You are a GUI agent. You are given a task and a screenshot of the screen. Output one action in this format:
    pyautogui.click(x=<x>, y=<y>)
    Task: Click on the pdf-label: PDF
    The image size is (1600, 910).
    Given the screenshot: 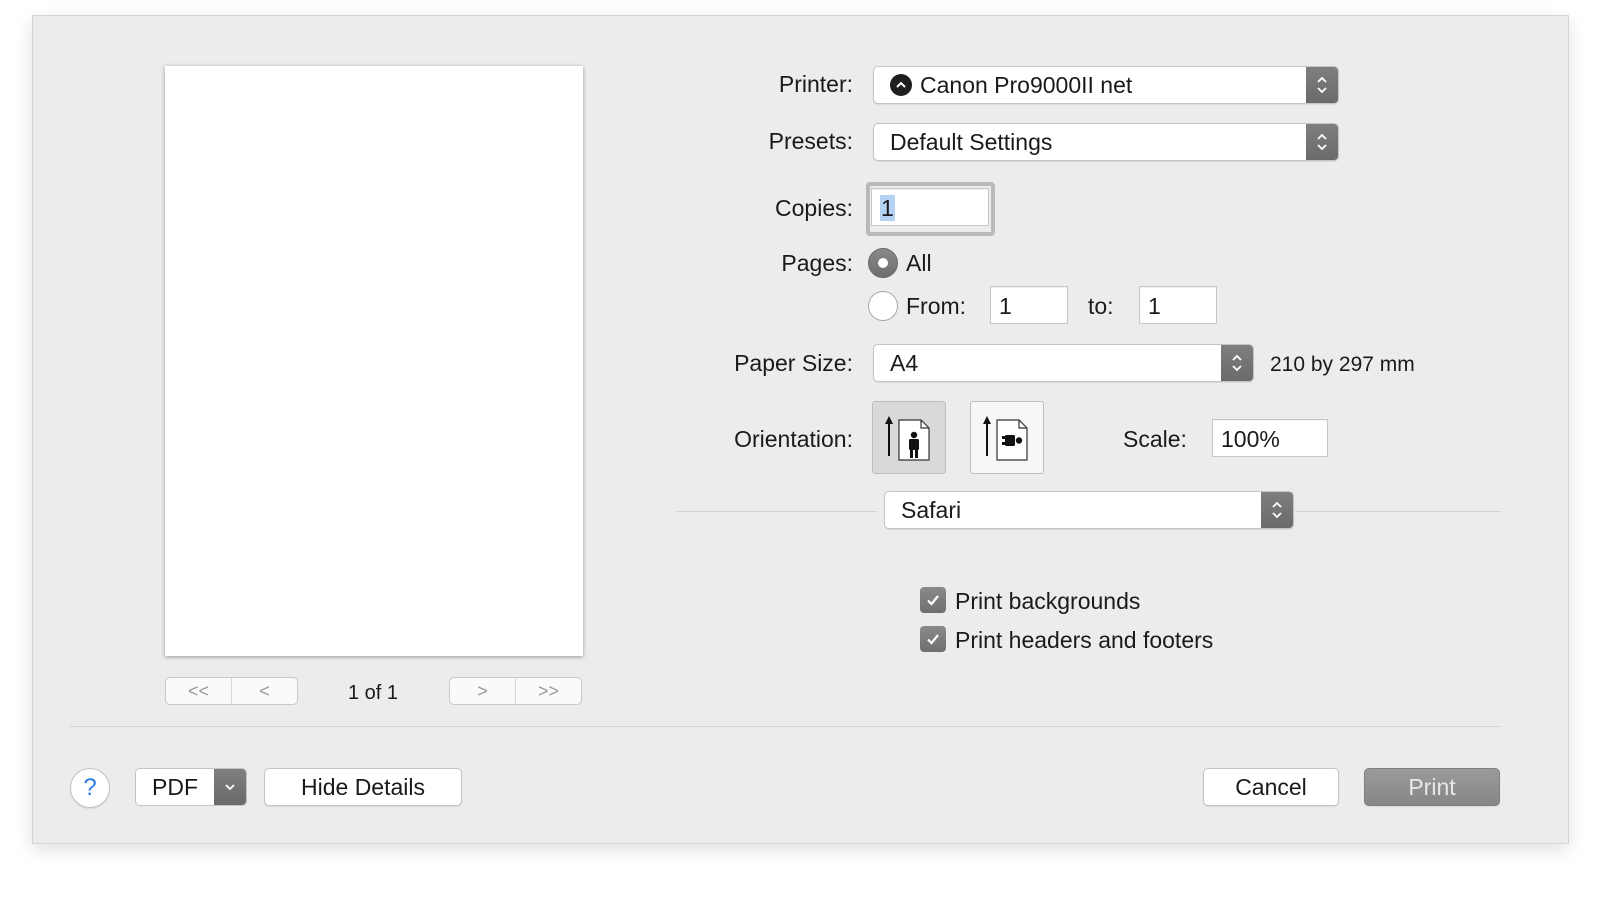 What is the action you would take?
    pyautogui.click(x=175, y=786)
    